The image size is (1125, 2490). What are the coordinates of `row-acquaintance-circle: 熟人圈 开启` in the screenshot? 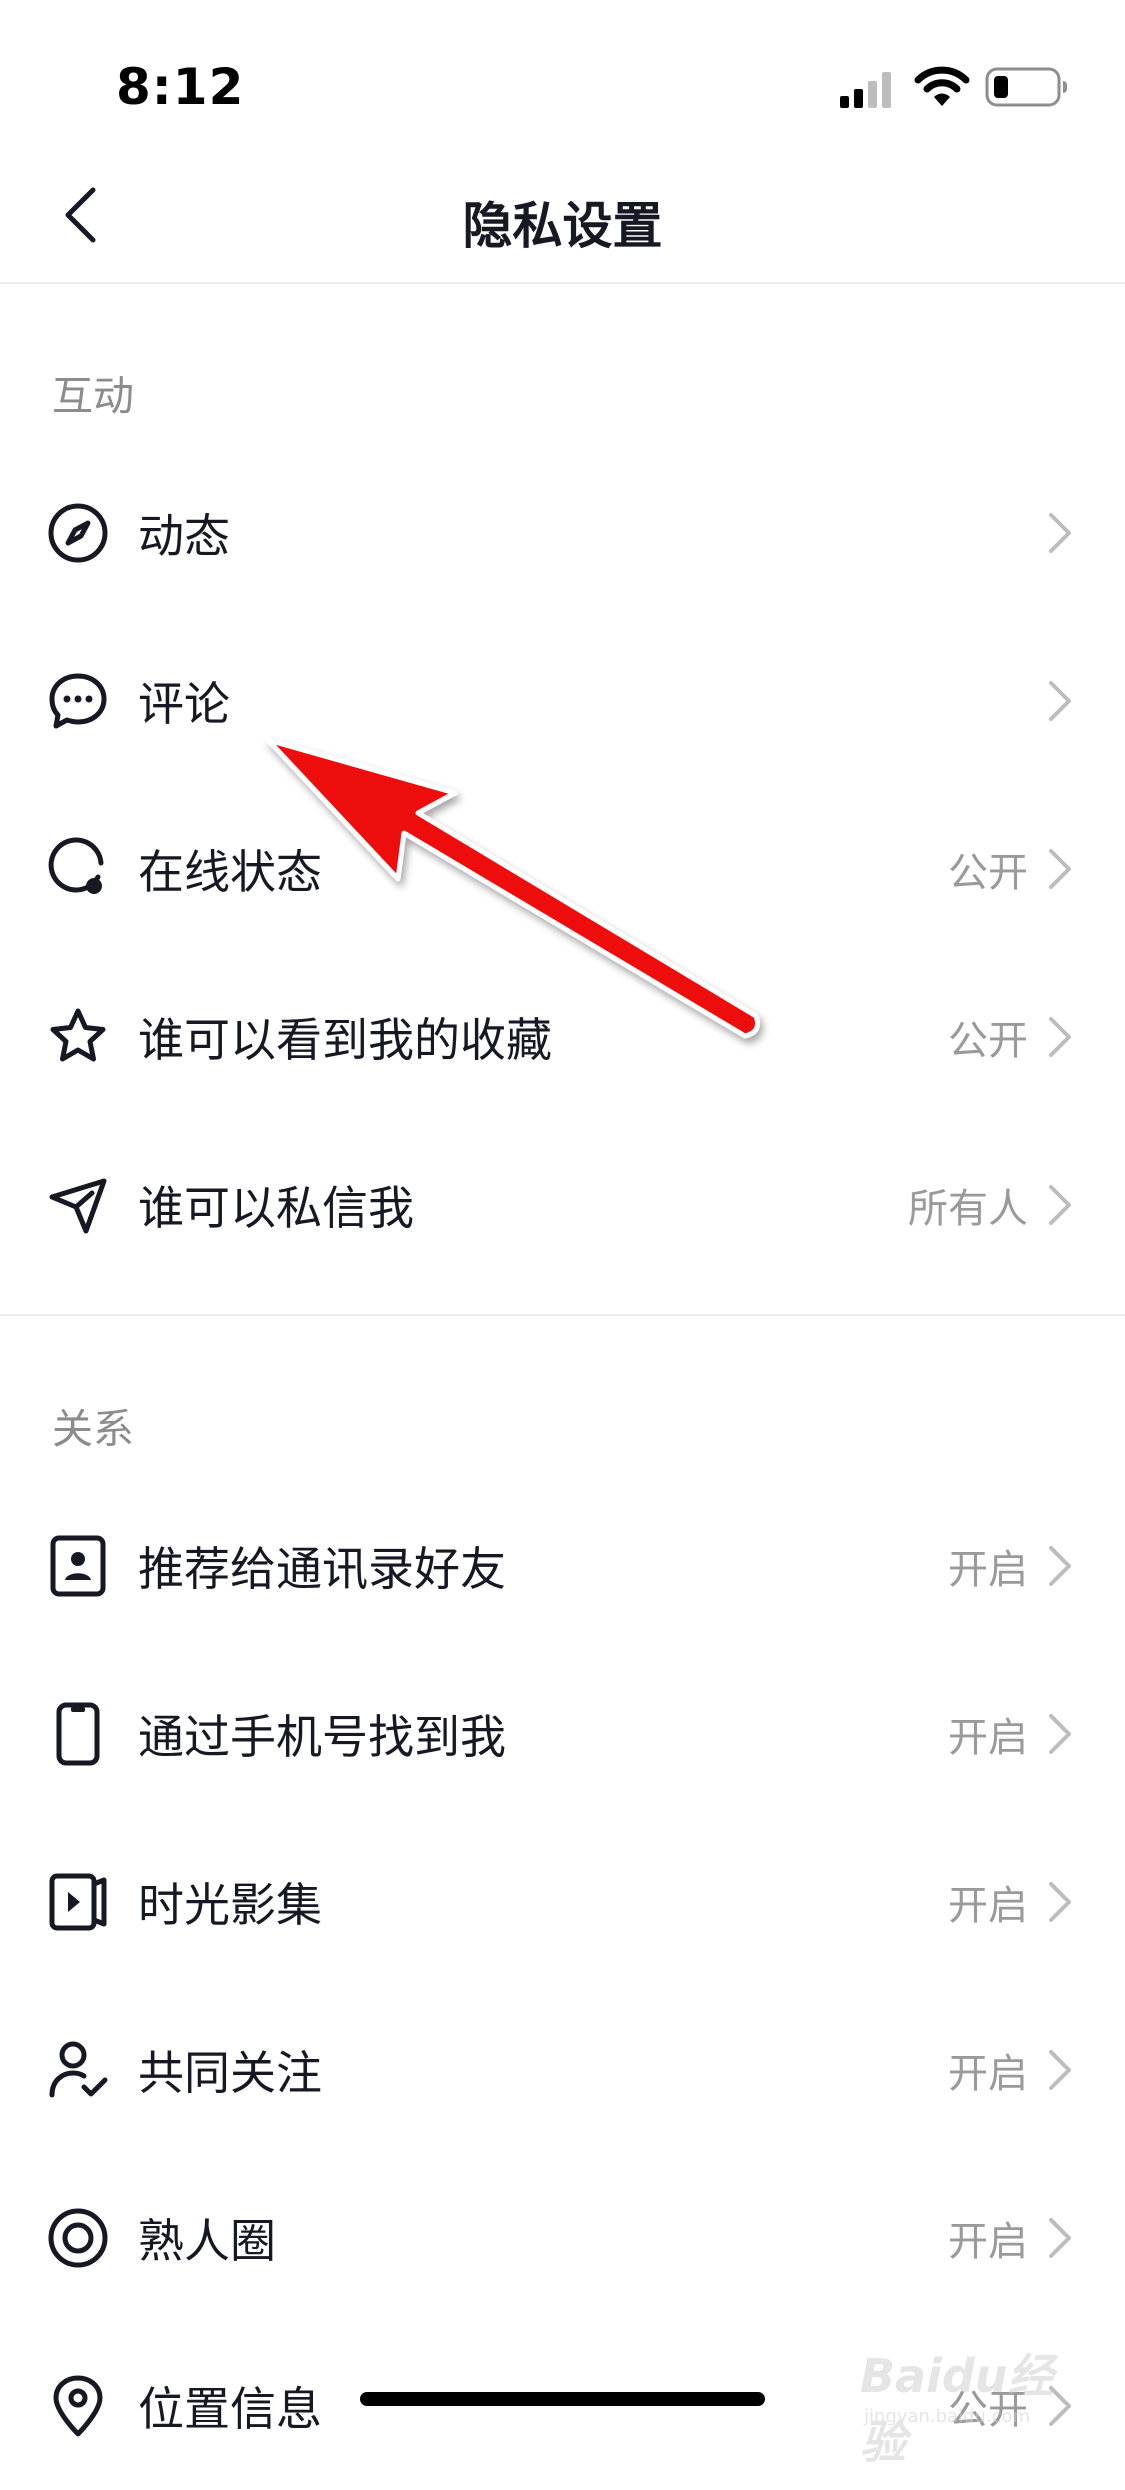 It's located at (562, 2238).